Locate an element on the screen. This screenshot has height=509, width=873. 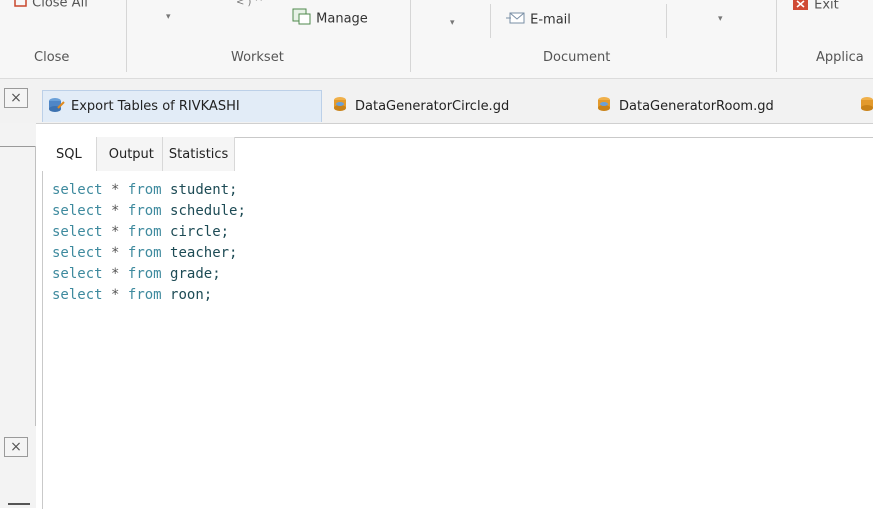
manage-button: Manage is located at coordinates (330, 19).